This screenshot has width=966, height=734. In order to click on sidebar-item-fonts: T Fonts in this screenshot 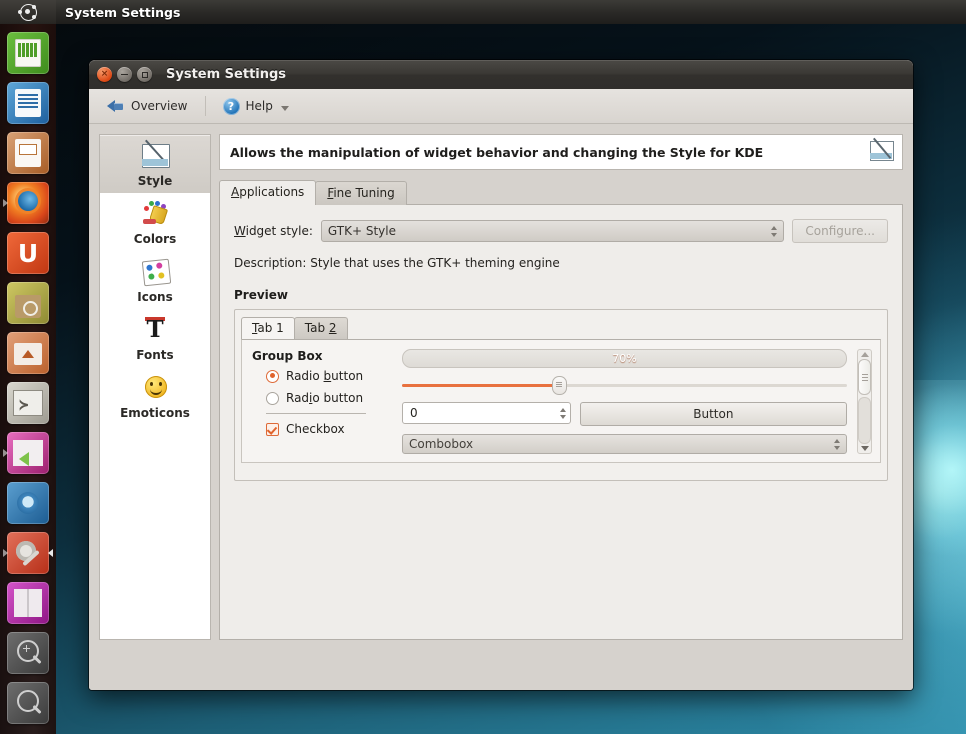, I will do `click(155, 338)`.